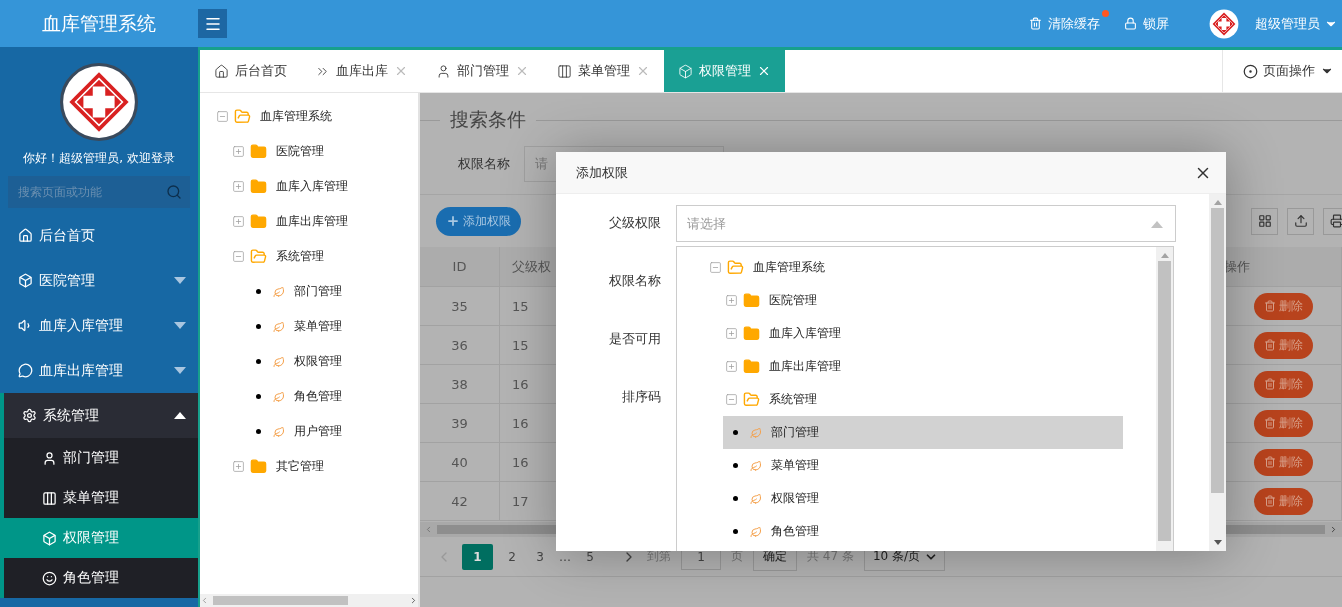 This screenshot has height=607, width=1342. I want to click on app-title: 血库管理系统, so click(99, 23).